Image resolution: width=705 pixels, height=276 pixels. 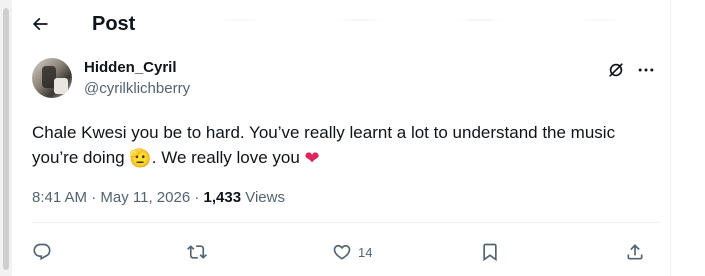 I want to click on back-button, so click(x=40, y=24).